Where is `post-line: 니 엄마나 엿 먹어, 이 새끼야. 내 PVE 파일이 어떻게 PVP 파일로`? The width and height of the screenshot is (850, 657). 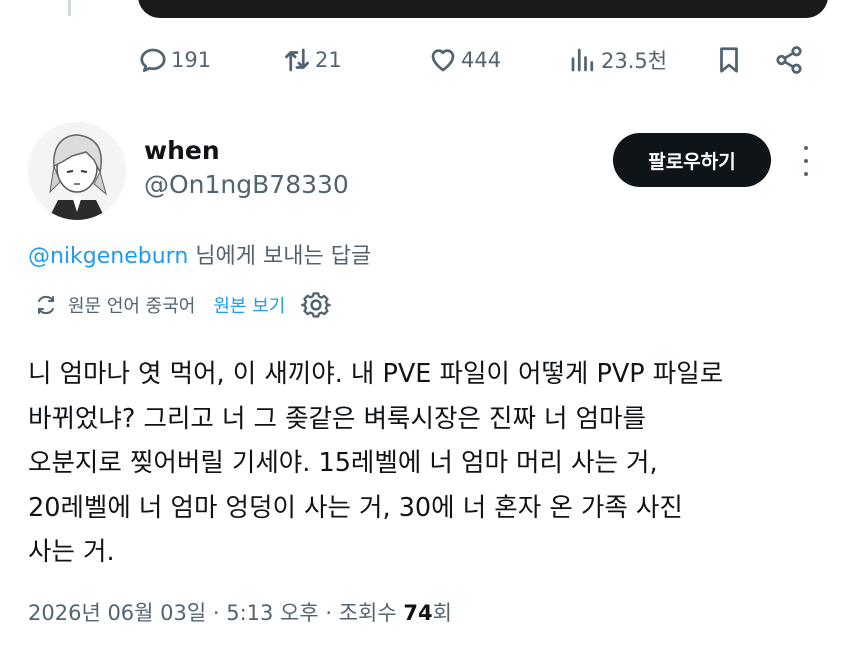
post-line: 니 엄마나 엿 먹어, 이 새끼야. 내 PVE 파일이 어떻게 PVP 파일로 is located at coordinates (376, 374).